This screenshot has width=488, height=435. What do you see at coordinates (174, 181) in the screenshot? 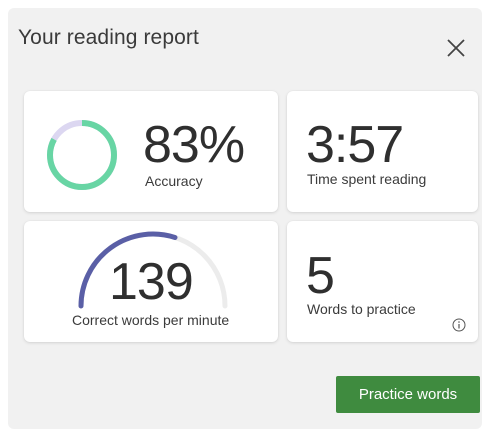
I see `accuracy-label: Accuracy` at bounding box center [174, 181].